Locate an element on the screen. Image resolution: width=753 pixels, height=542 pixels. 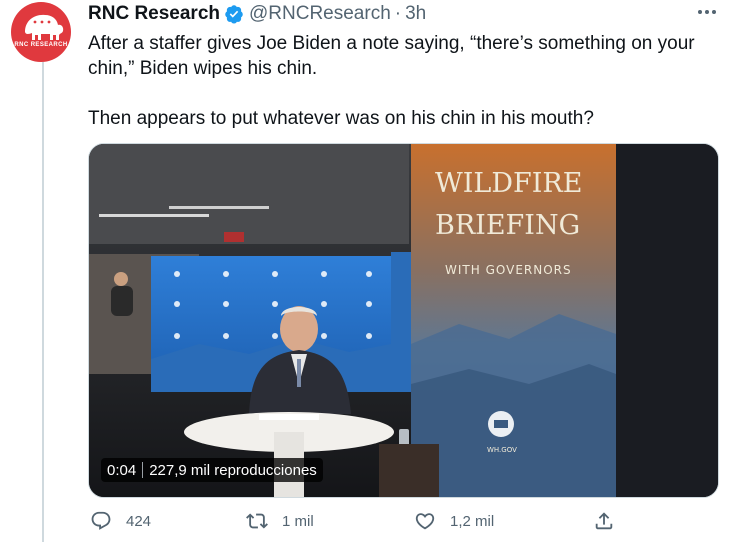
banner-seal-text: WH.GOV is located at coordinates (502, 450).